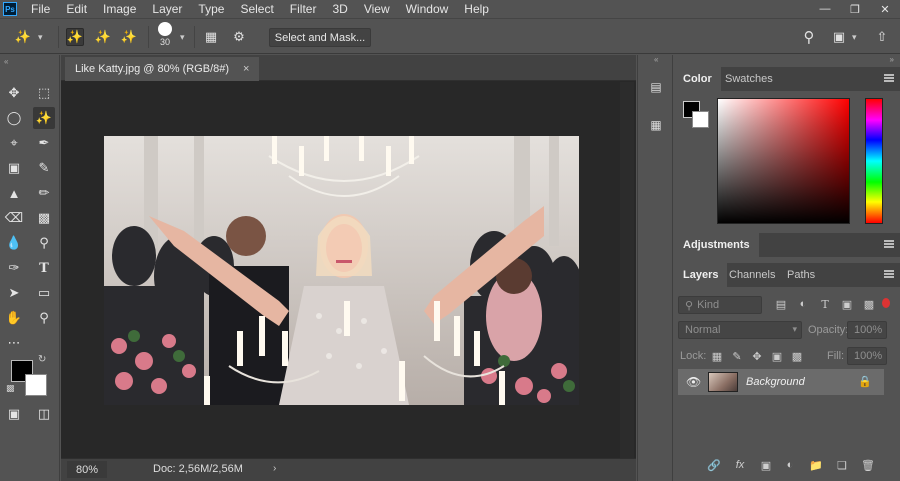 This screenshot has width=900, height=481. I want to click on tab-adjustments: Adjustments, so click(716, 245).